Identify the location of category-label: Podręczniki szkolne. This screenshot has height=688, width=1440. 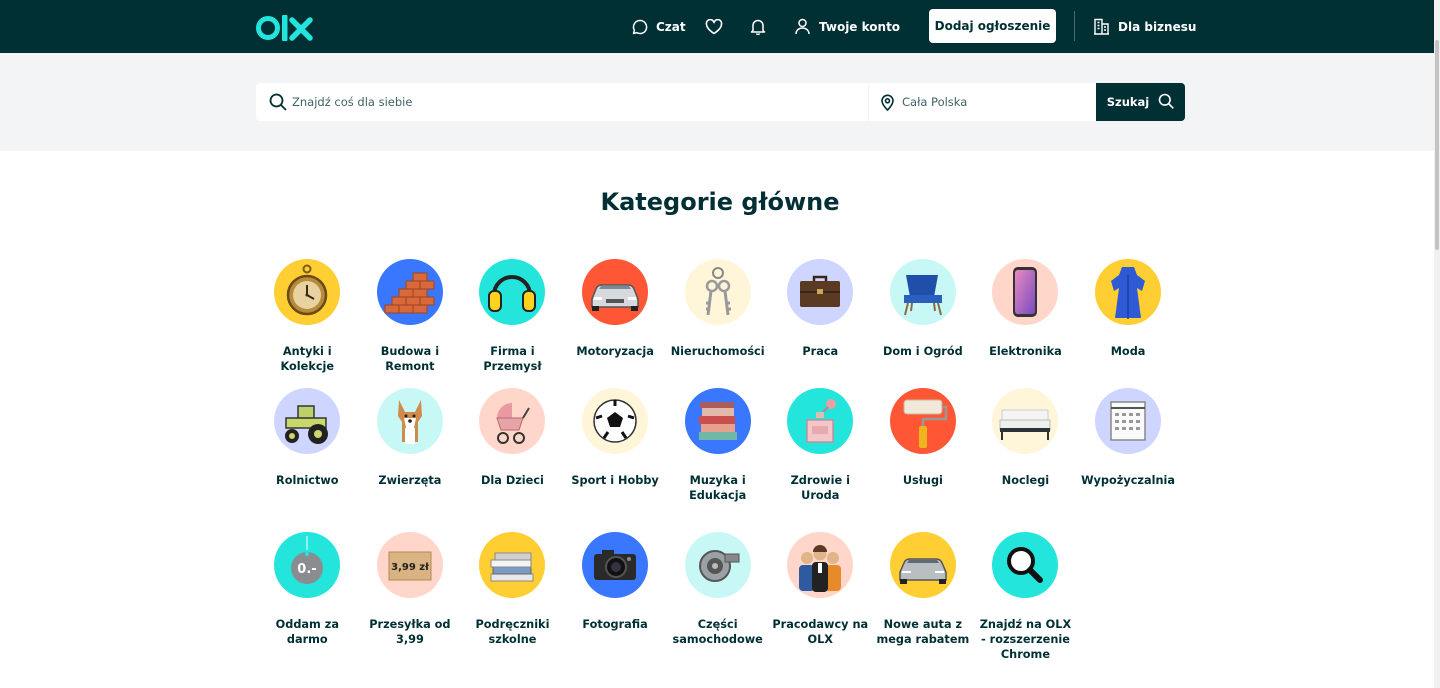
(512, 632).